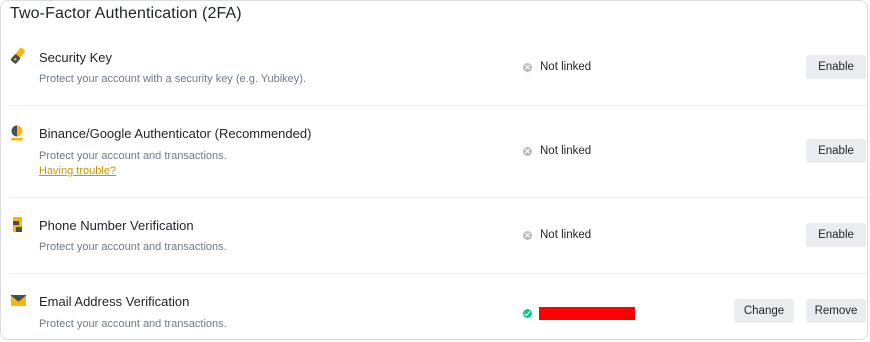  I want to click on email-icon, so click(19, 301).